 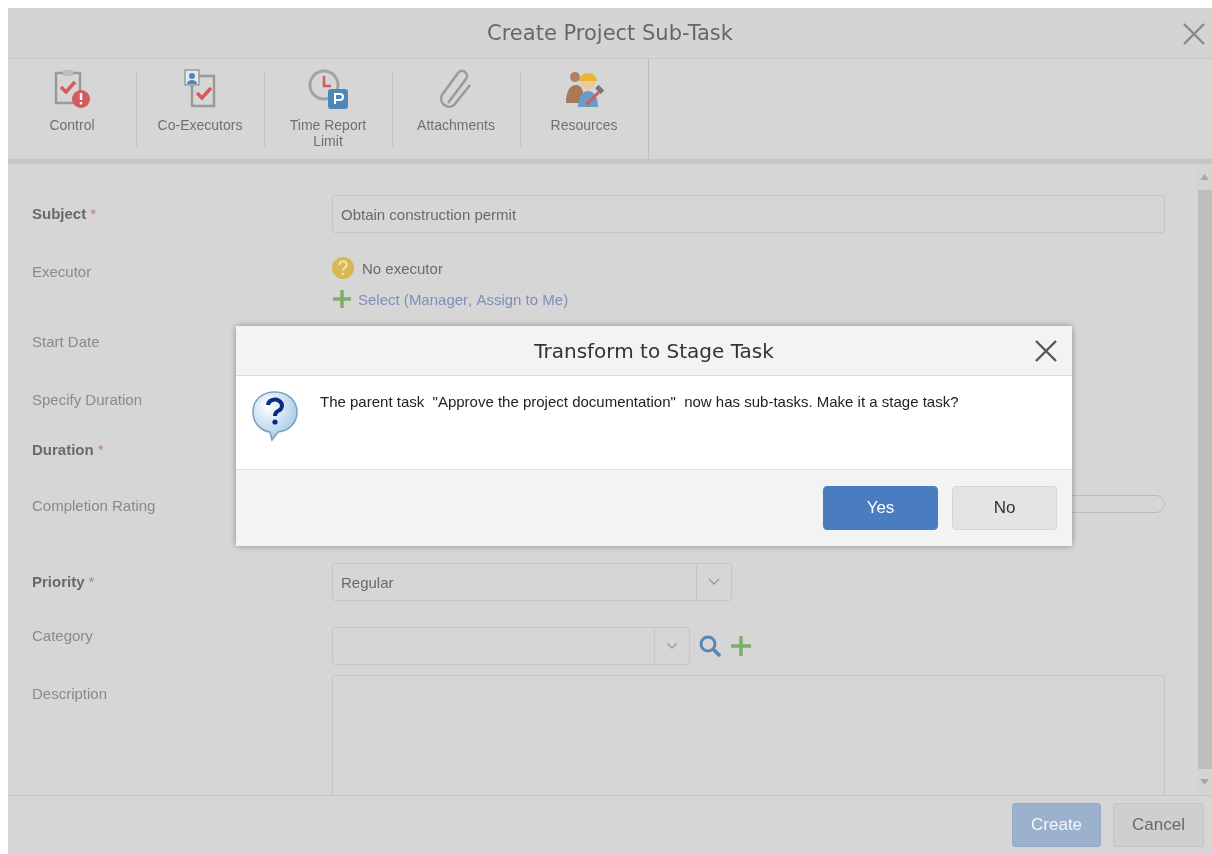 I want to click on subject-field: Obtain construction permit, so click(x=748, y=214).